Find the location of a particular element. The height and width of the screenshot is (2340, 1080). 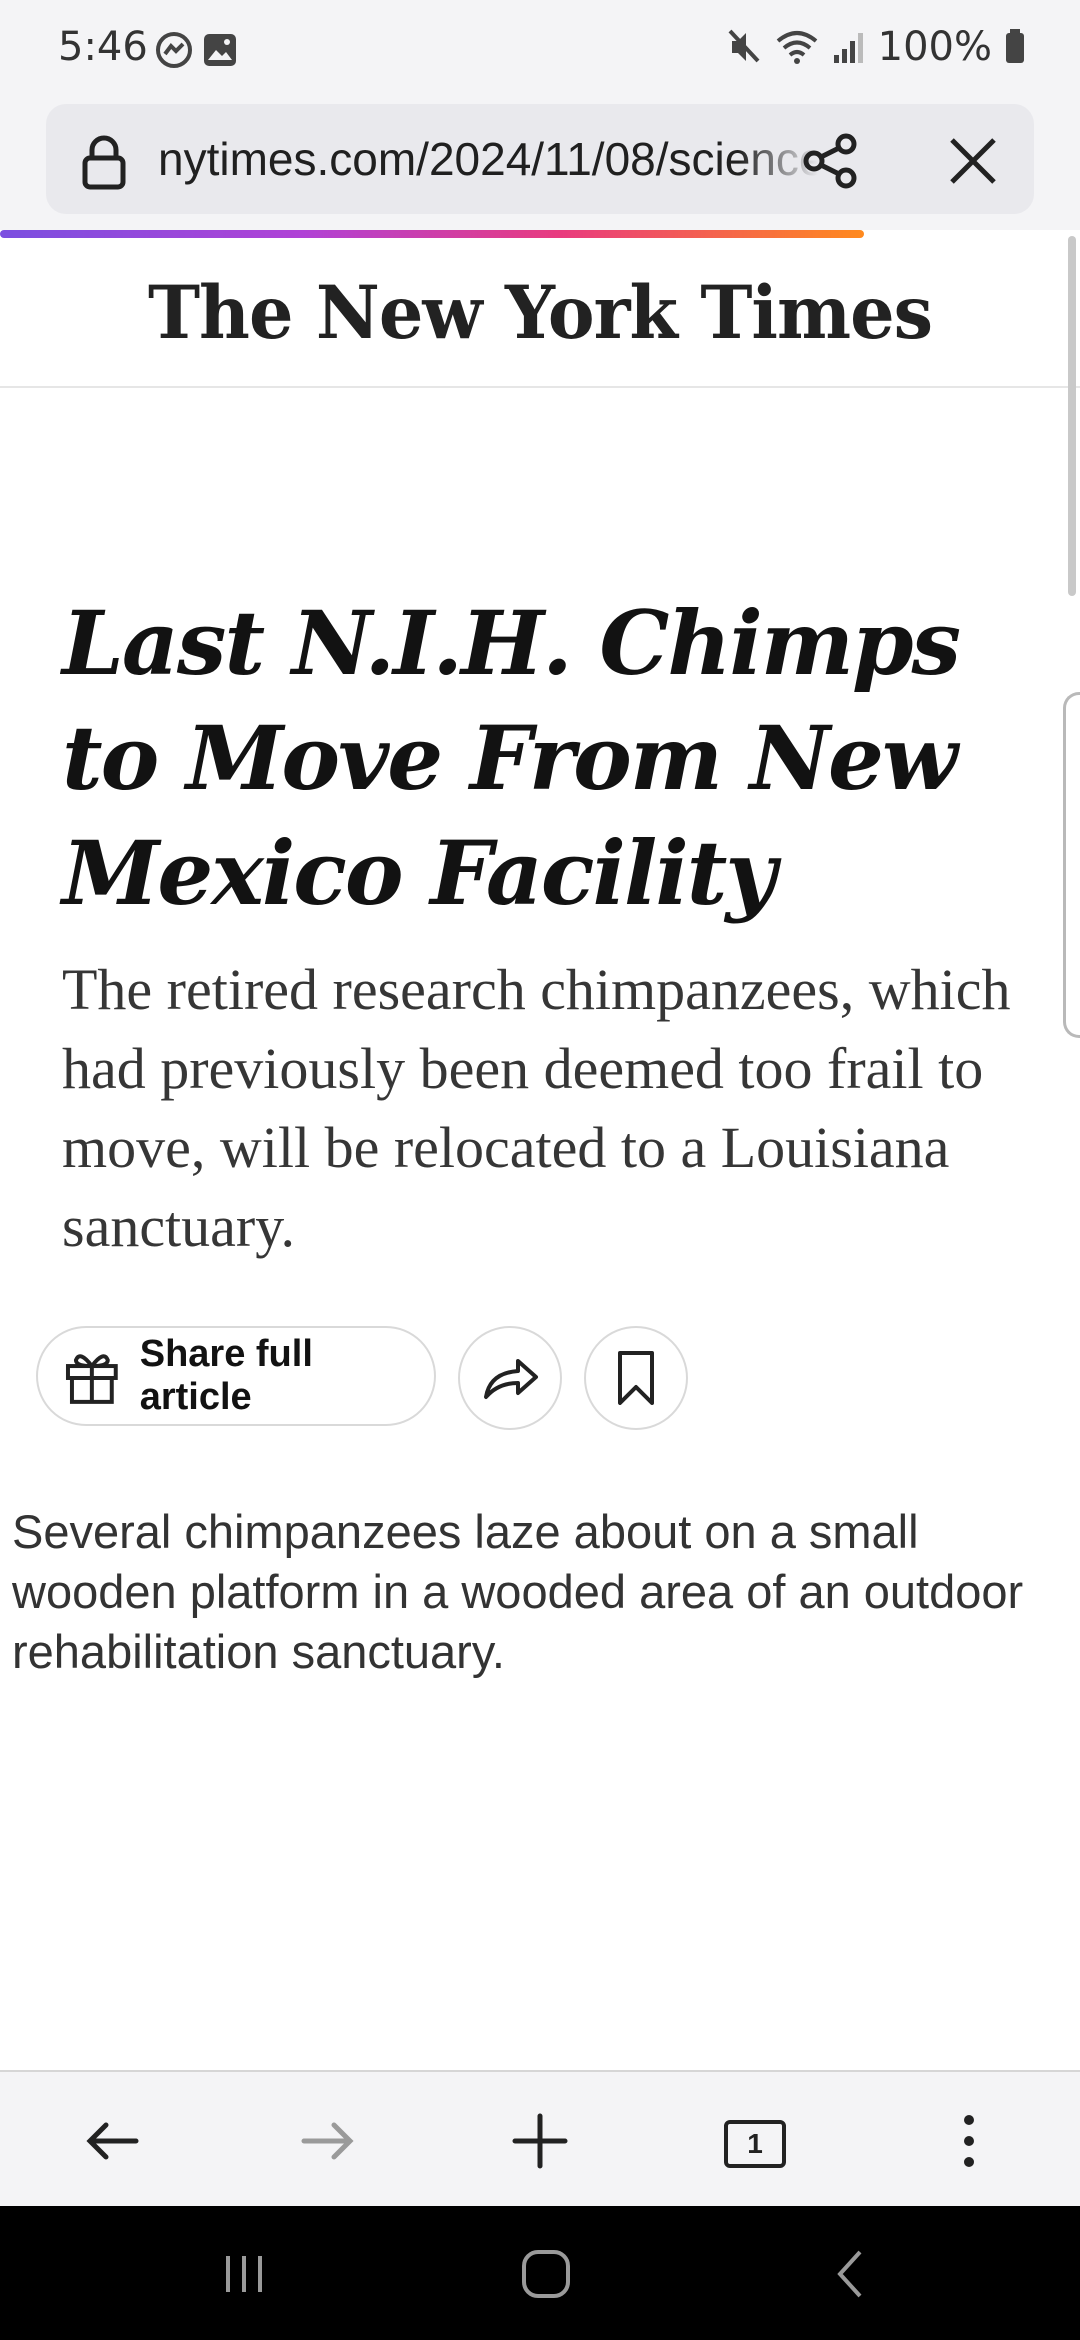

bookmark-icon is located at coordinates (636, 1378).